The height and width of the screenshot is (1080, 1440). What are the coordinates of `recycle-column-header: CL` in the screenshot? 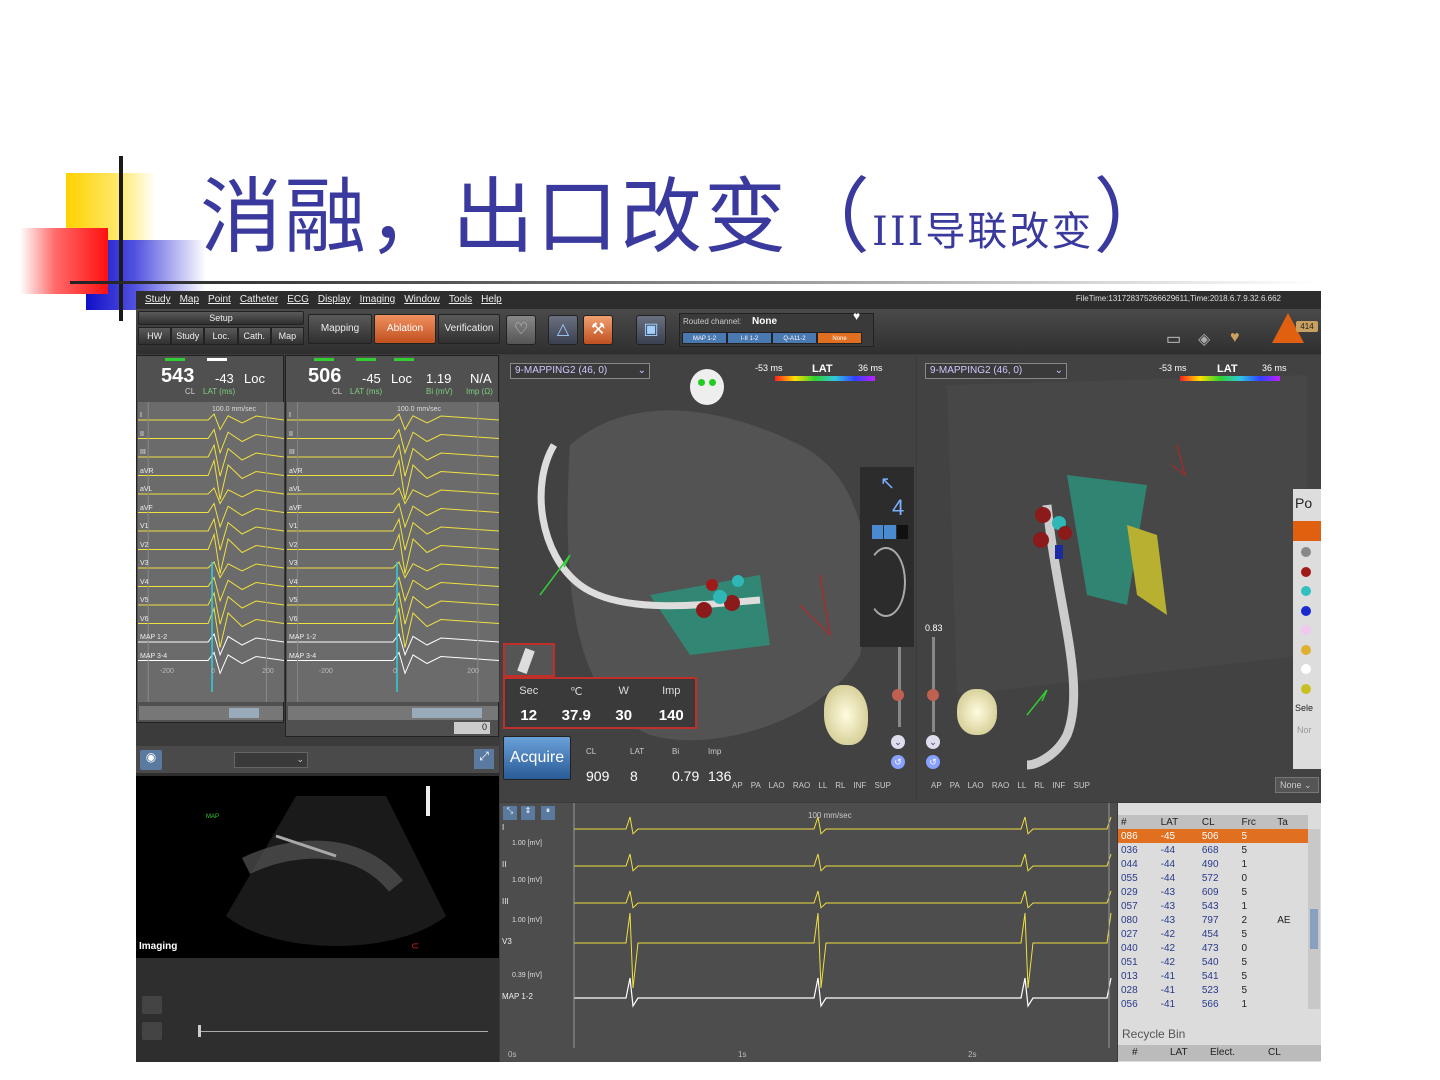 It's located at (1274, 1052).